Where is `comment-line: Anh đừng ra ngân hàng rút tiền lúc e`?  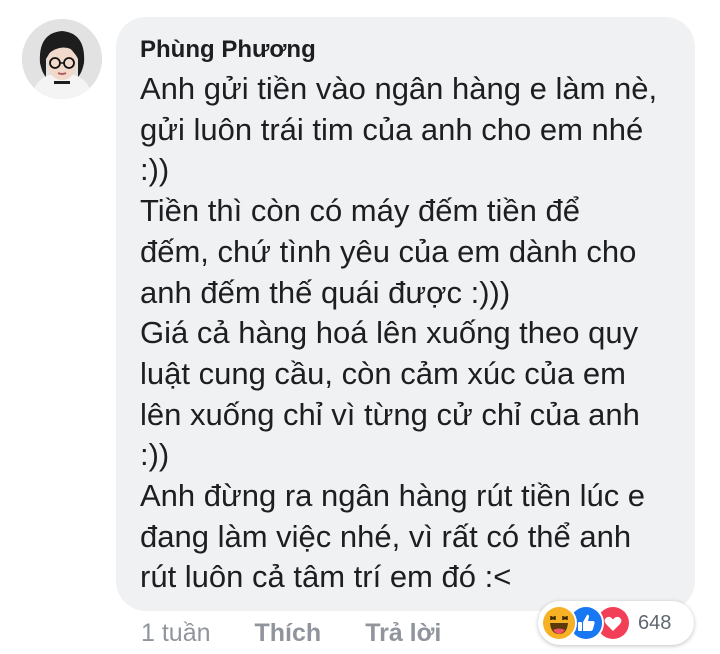 comment-line: Anh đừng ra ngân hàng rút tiền lúc e is located at coordinates (393, 496).